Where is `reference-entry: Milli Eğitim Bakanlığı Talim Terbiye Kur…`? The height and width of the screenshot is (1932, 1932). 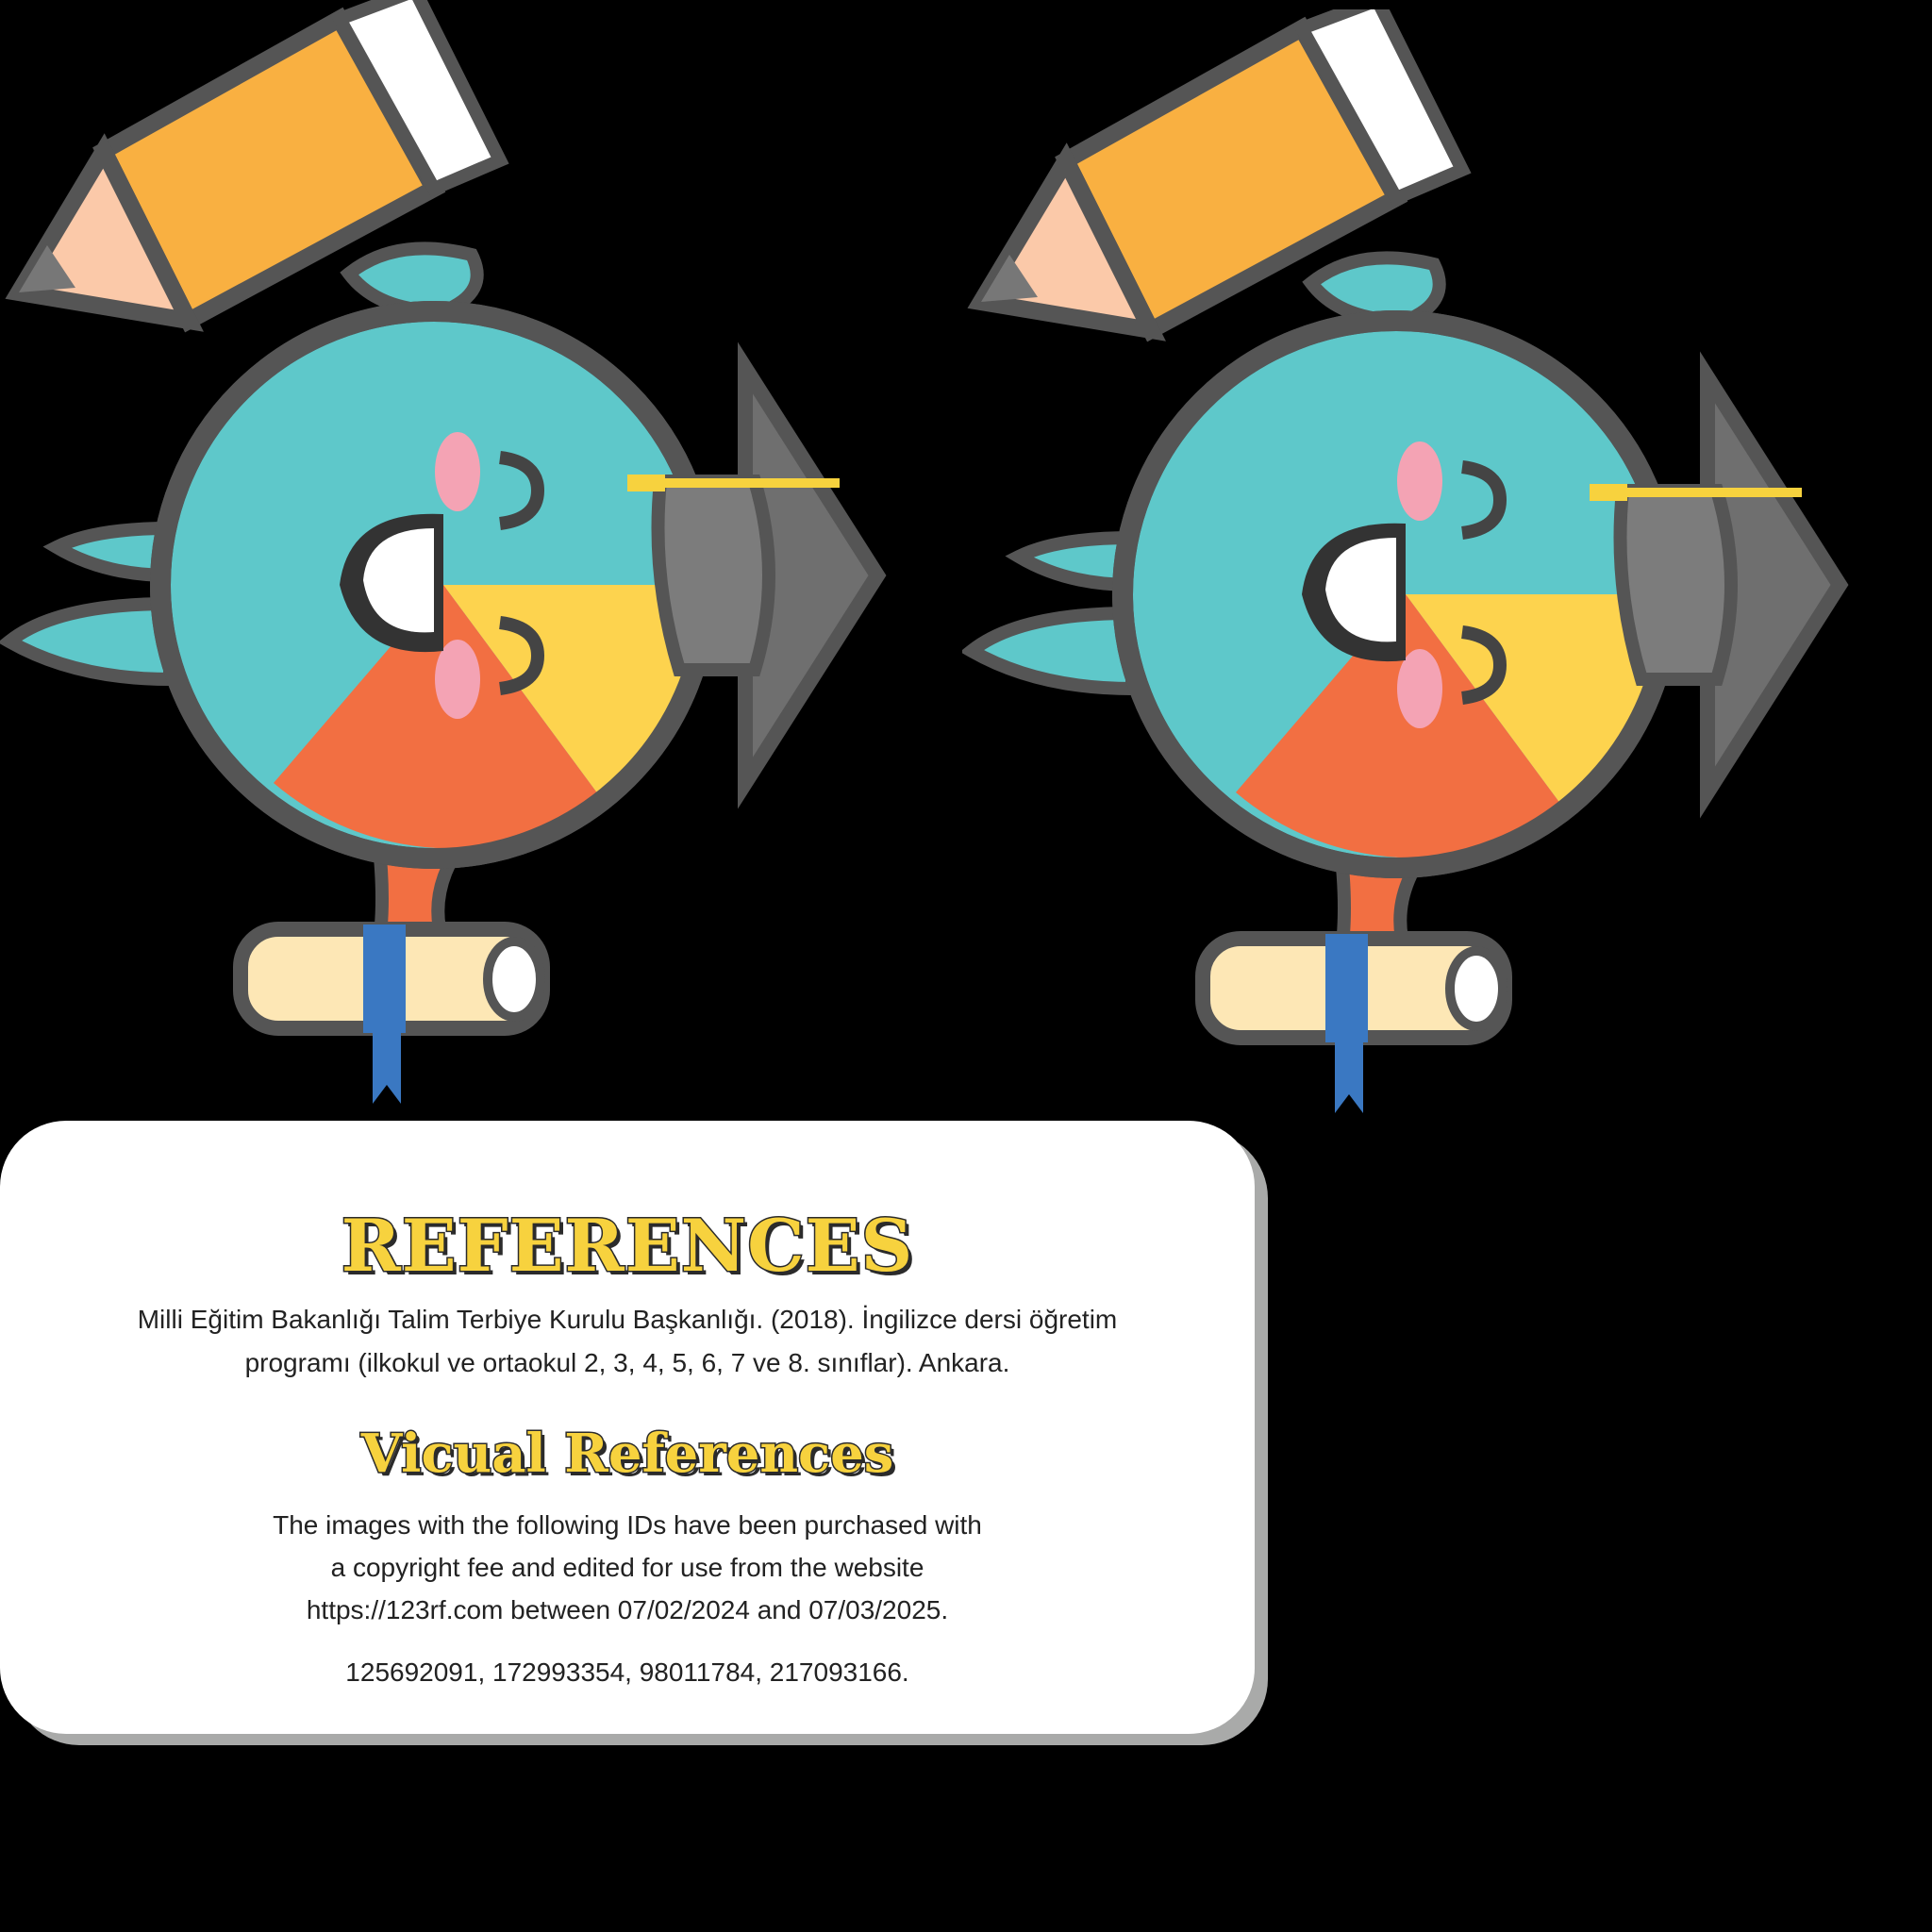 reference-entry: Milli Eğitim Bakanlığı Talim Terbiye Kur… is located at coordinates (627, 1341).